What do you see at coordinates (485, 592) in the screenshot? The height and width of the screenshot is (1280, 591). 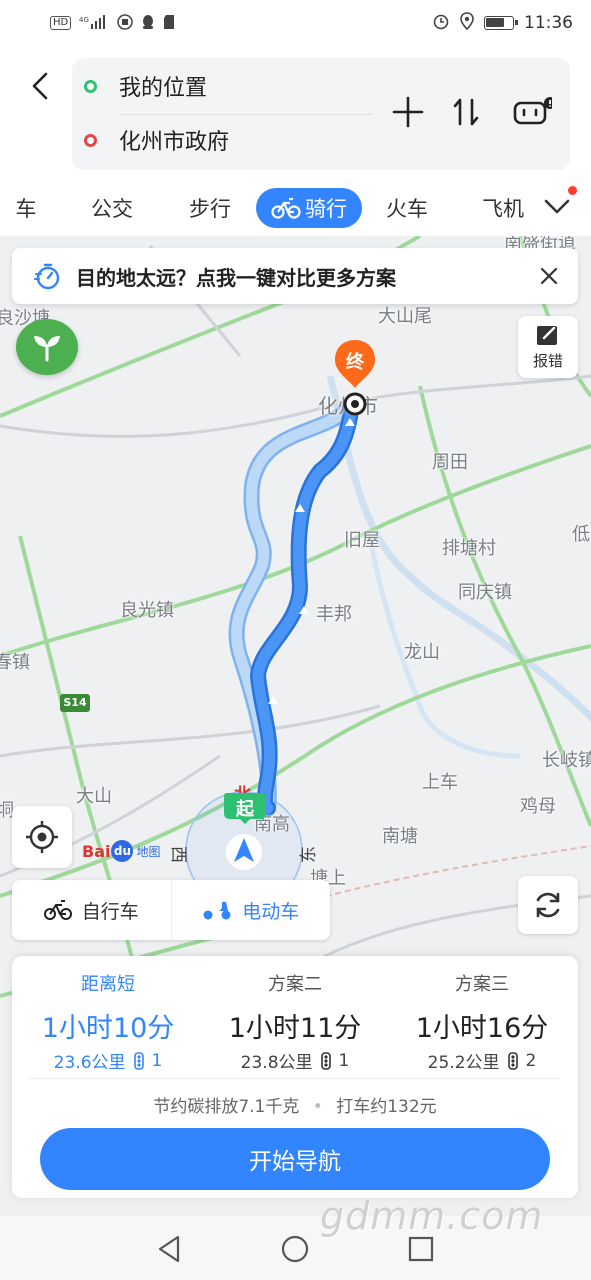 I see `place-label: 同庆镇` at bounding box center [485, 592].